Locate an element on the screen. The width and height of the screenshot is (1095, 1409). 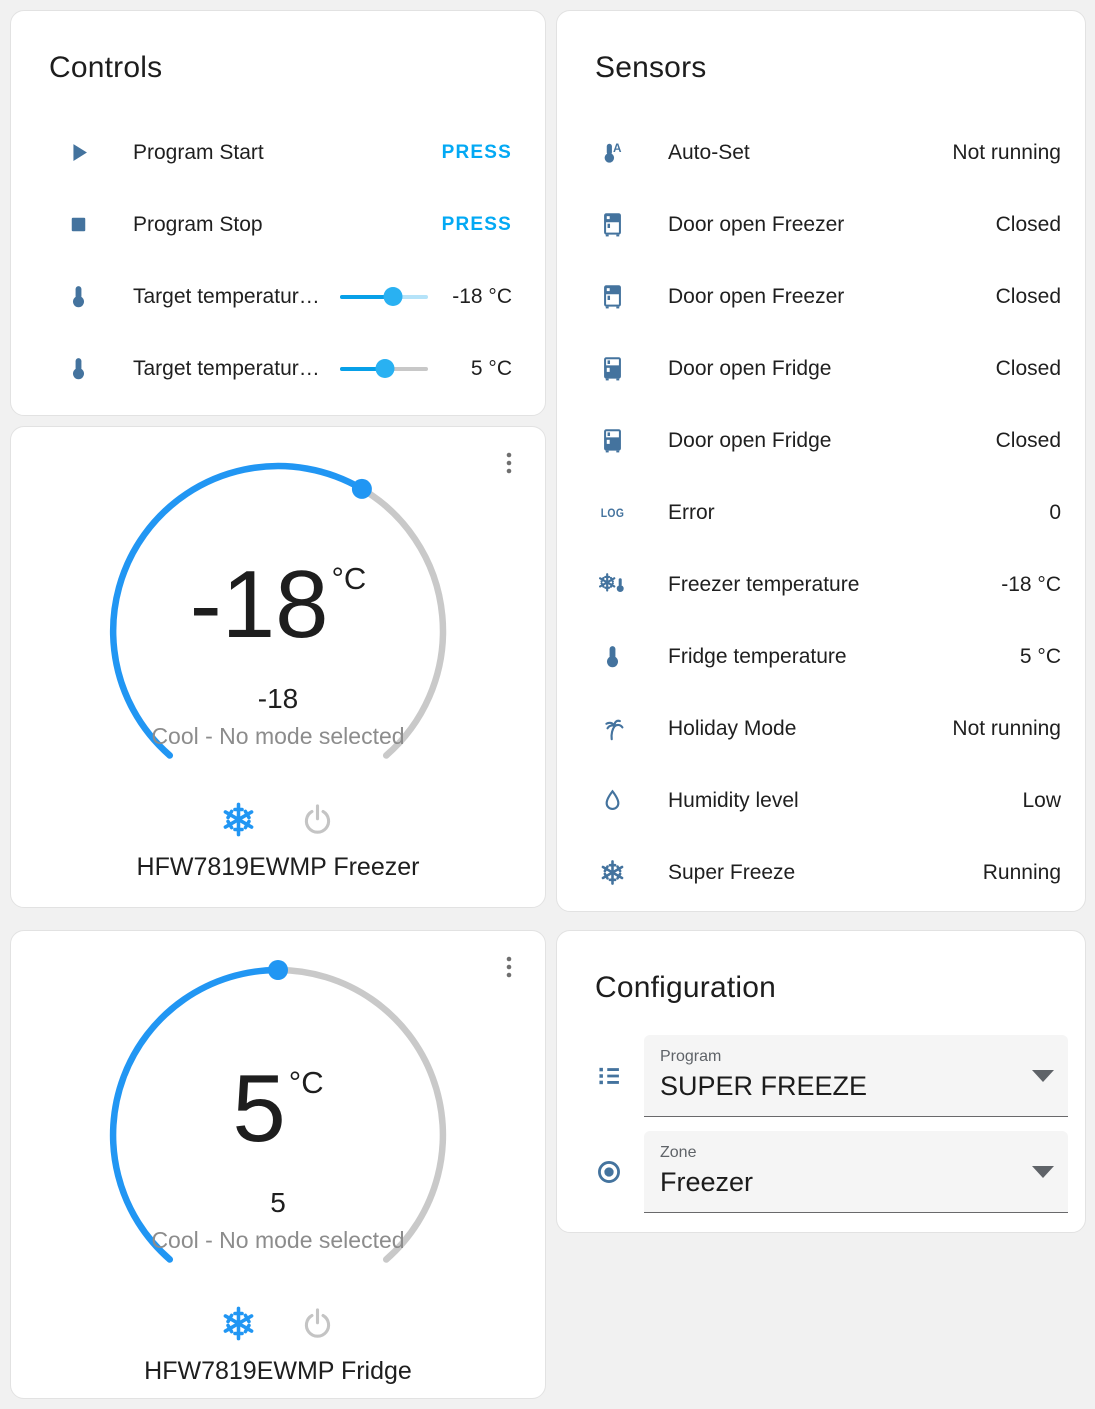
svg-text: LOG is located at coordinates (613, 513).